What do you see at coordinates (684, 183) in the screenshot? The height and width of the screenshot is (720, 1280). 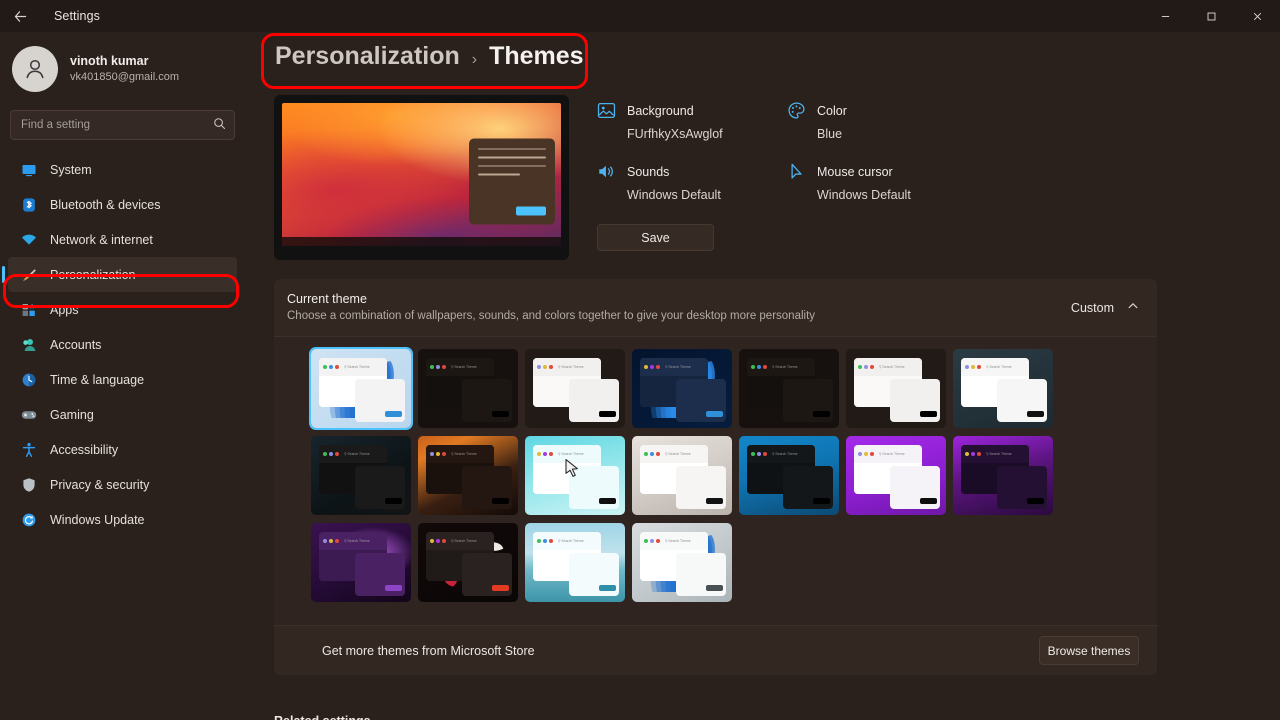 I see `attribute-sounds: Sounds Windows Default` at bounding box center [684, 183].